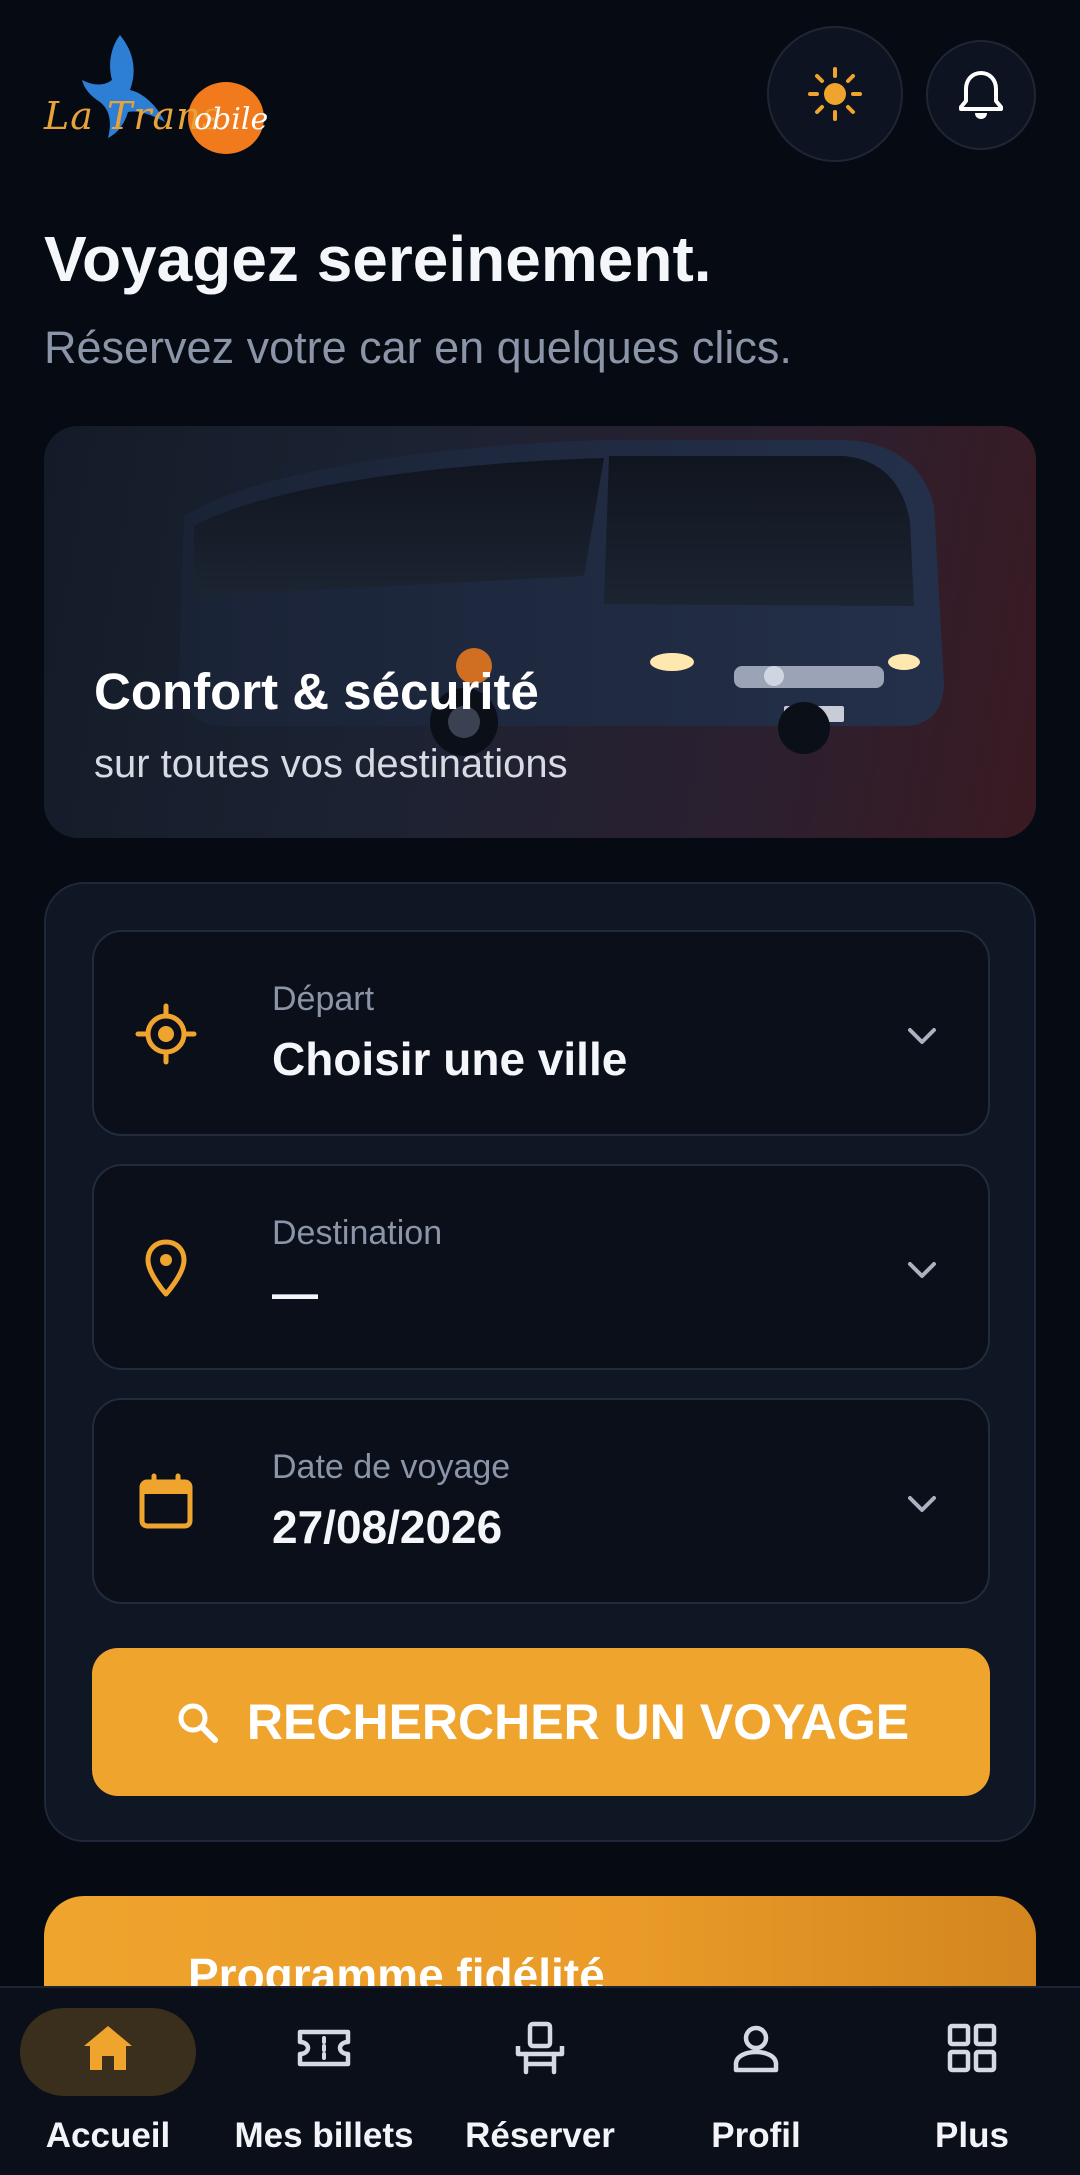 Image resolution: width=1080 pixels, height=2175 pixels. I want to click on nav-item-profile: Profil, so click(756, 2081).